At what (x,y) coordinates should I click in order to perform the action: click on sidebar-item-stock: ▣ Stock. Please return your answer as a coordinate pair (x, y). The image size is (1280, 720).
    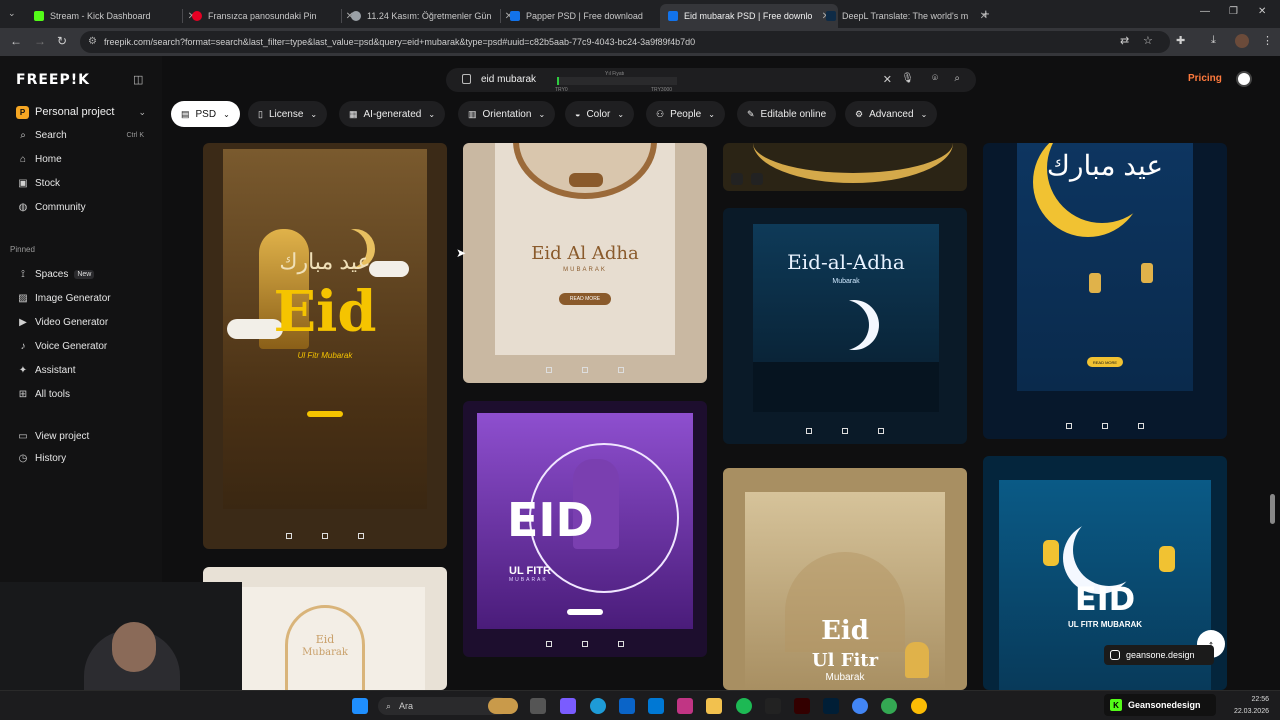
    Looking at the image, I should click on (86, 183).